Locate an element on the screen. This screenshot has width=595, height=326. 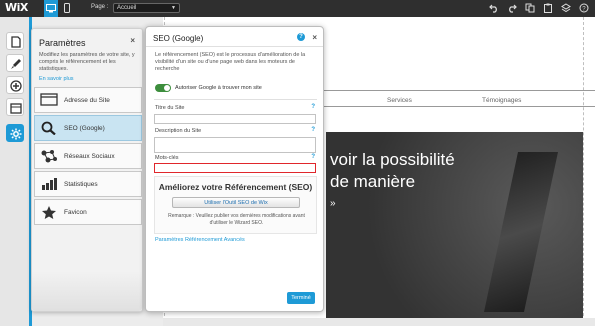
keywords-help-icon: ? is located at coordinates (313, 157).